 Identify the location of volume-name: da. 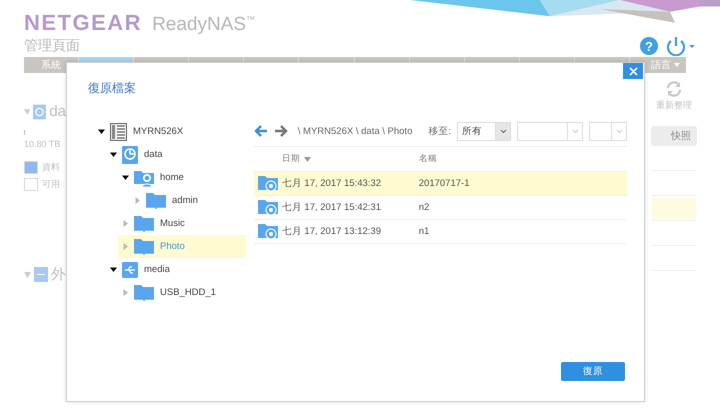
(57, 111).